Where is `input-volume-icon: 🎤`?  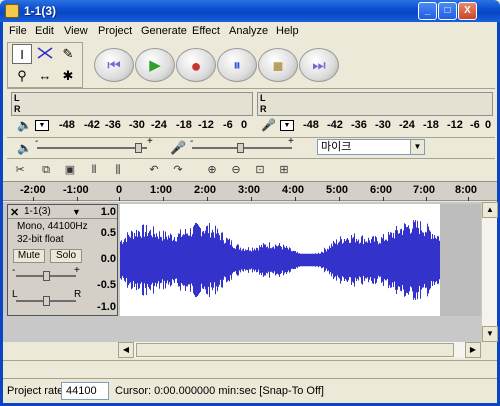
input-volume-icon: 🎤 is located at coordinates (178, 147).